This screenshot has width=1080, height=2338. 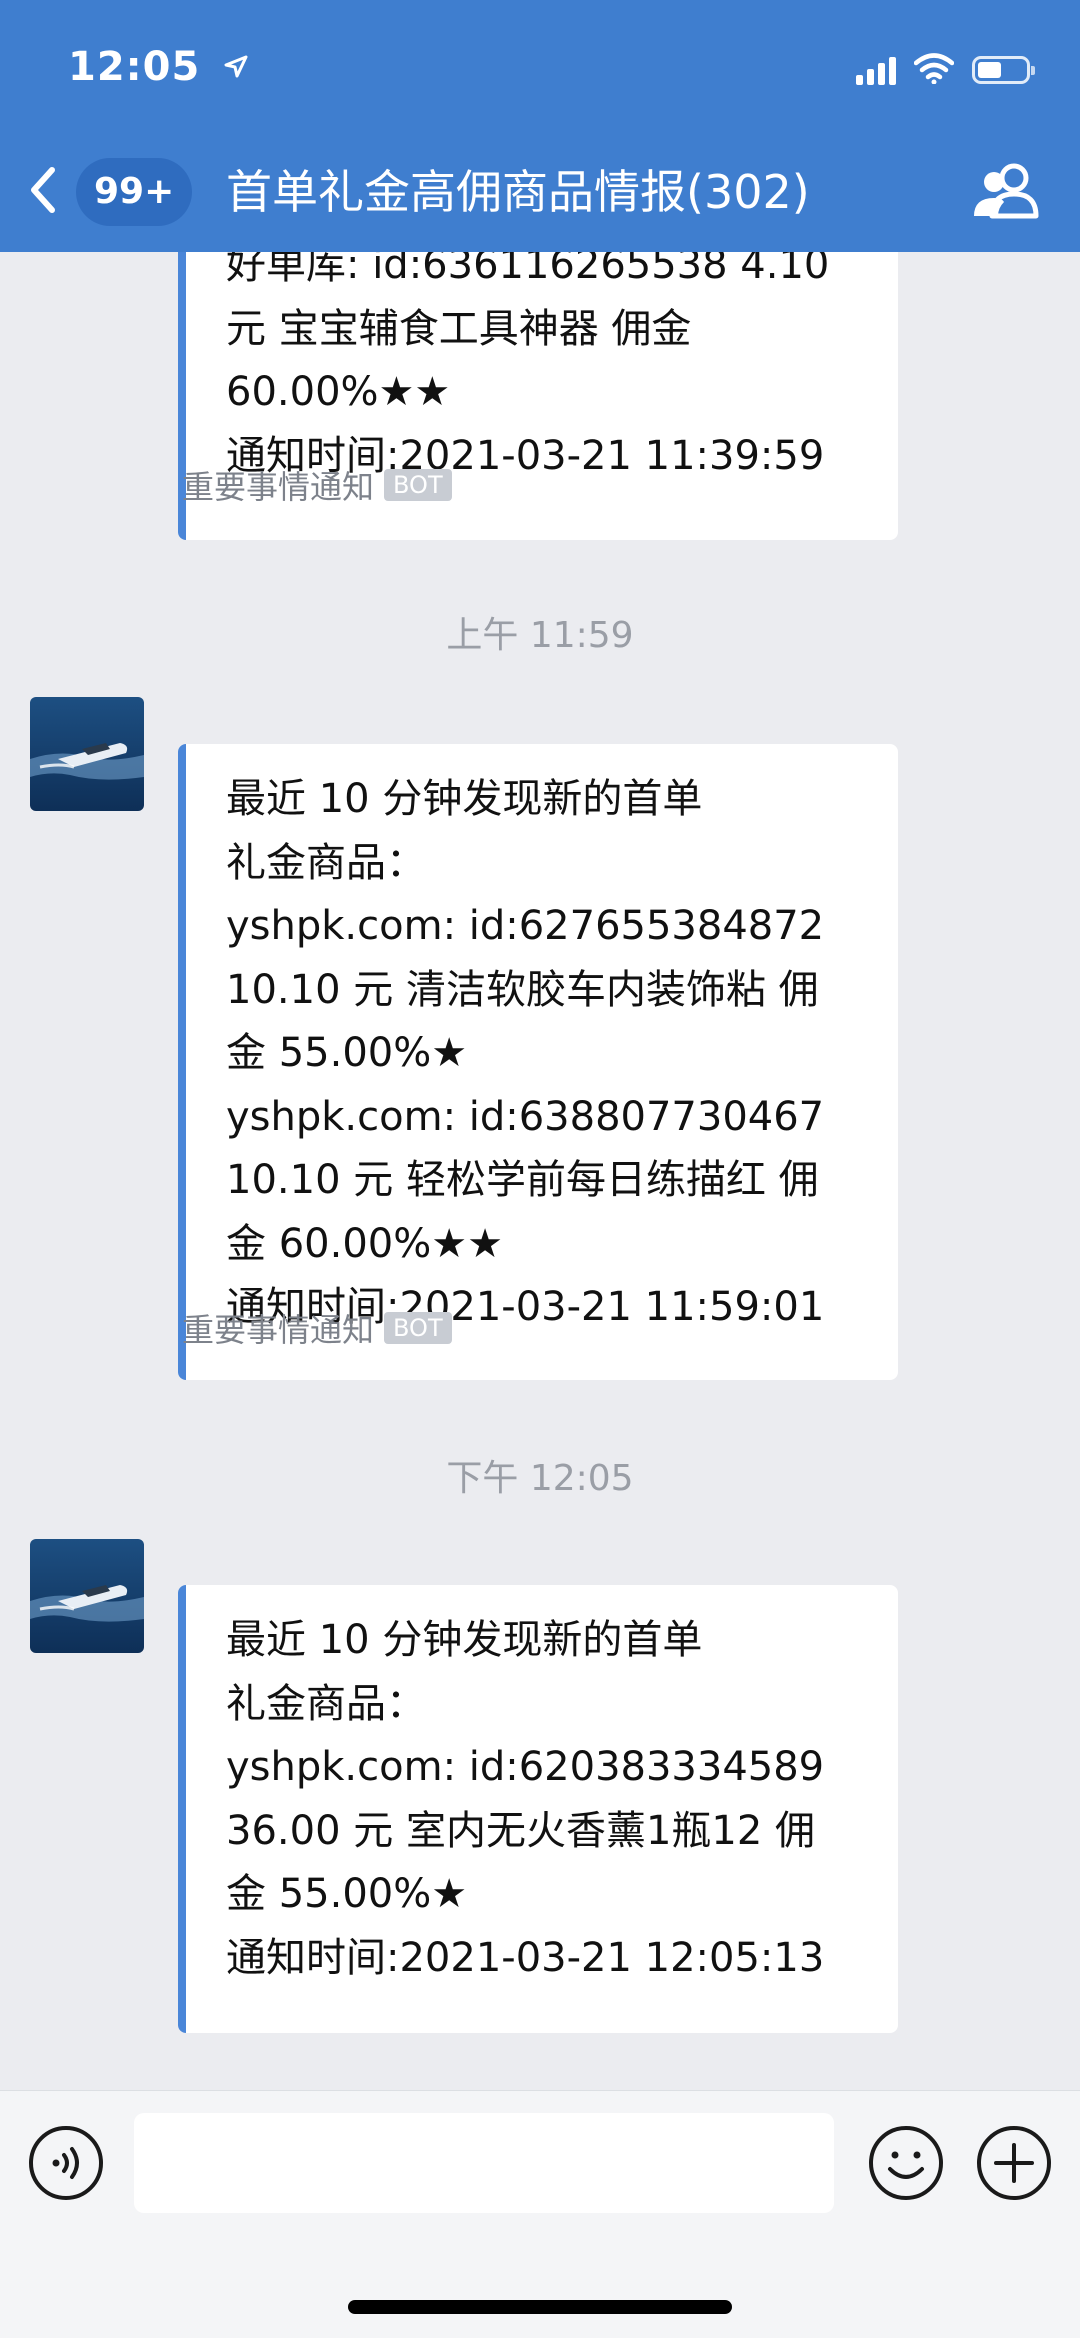 I want to click on message-3-sender: 重要事情通知 BOT, so click(x=317, y=1328).